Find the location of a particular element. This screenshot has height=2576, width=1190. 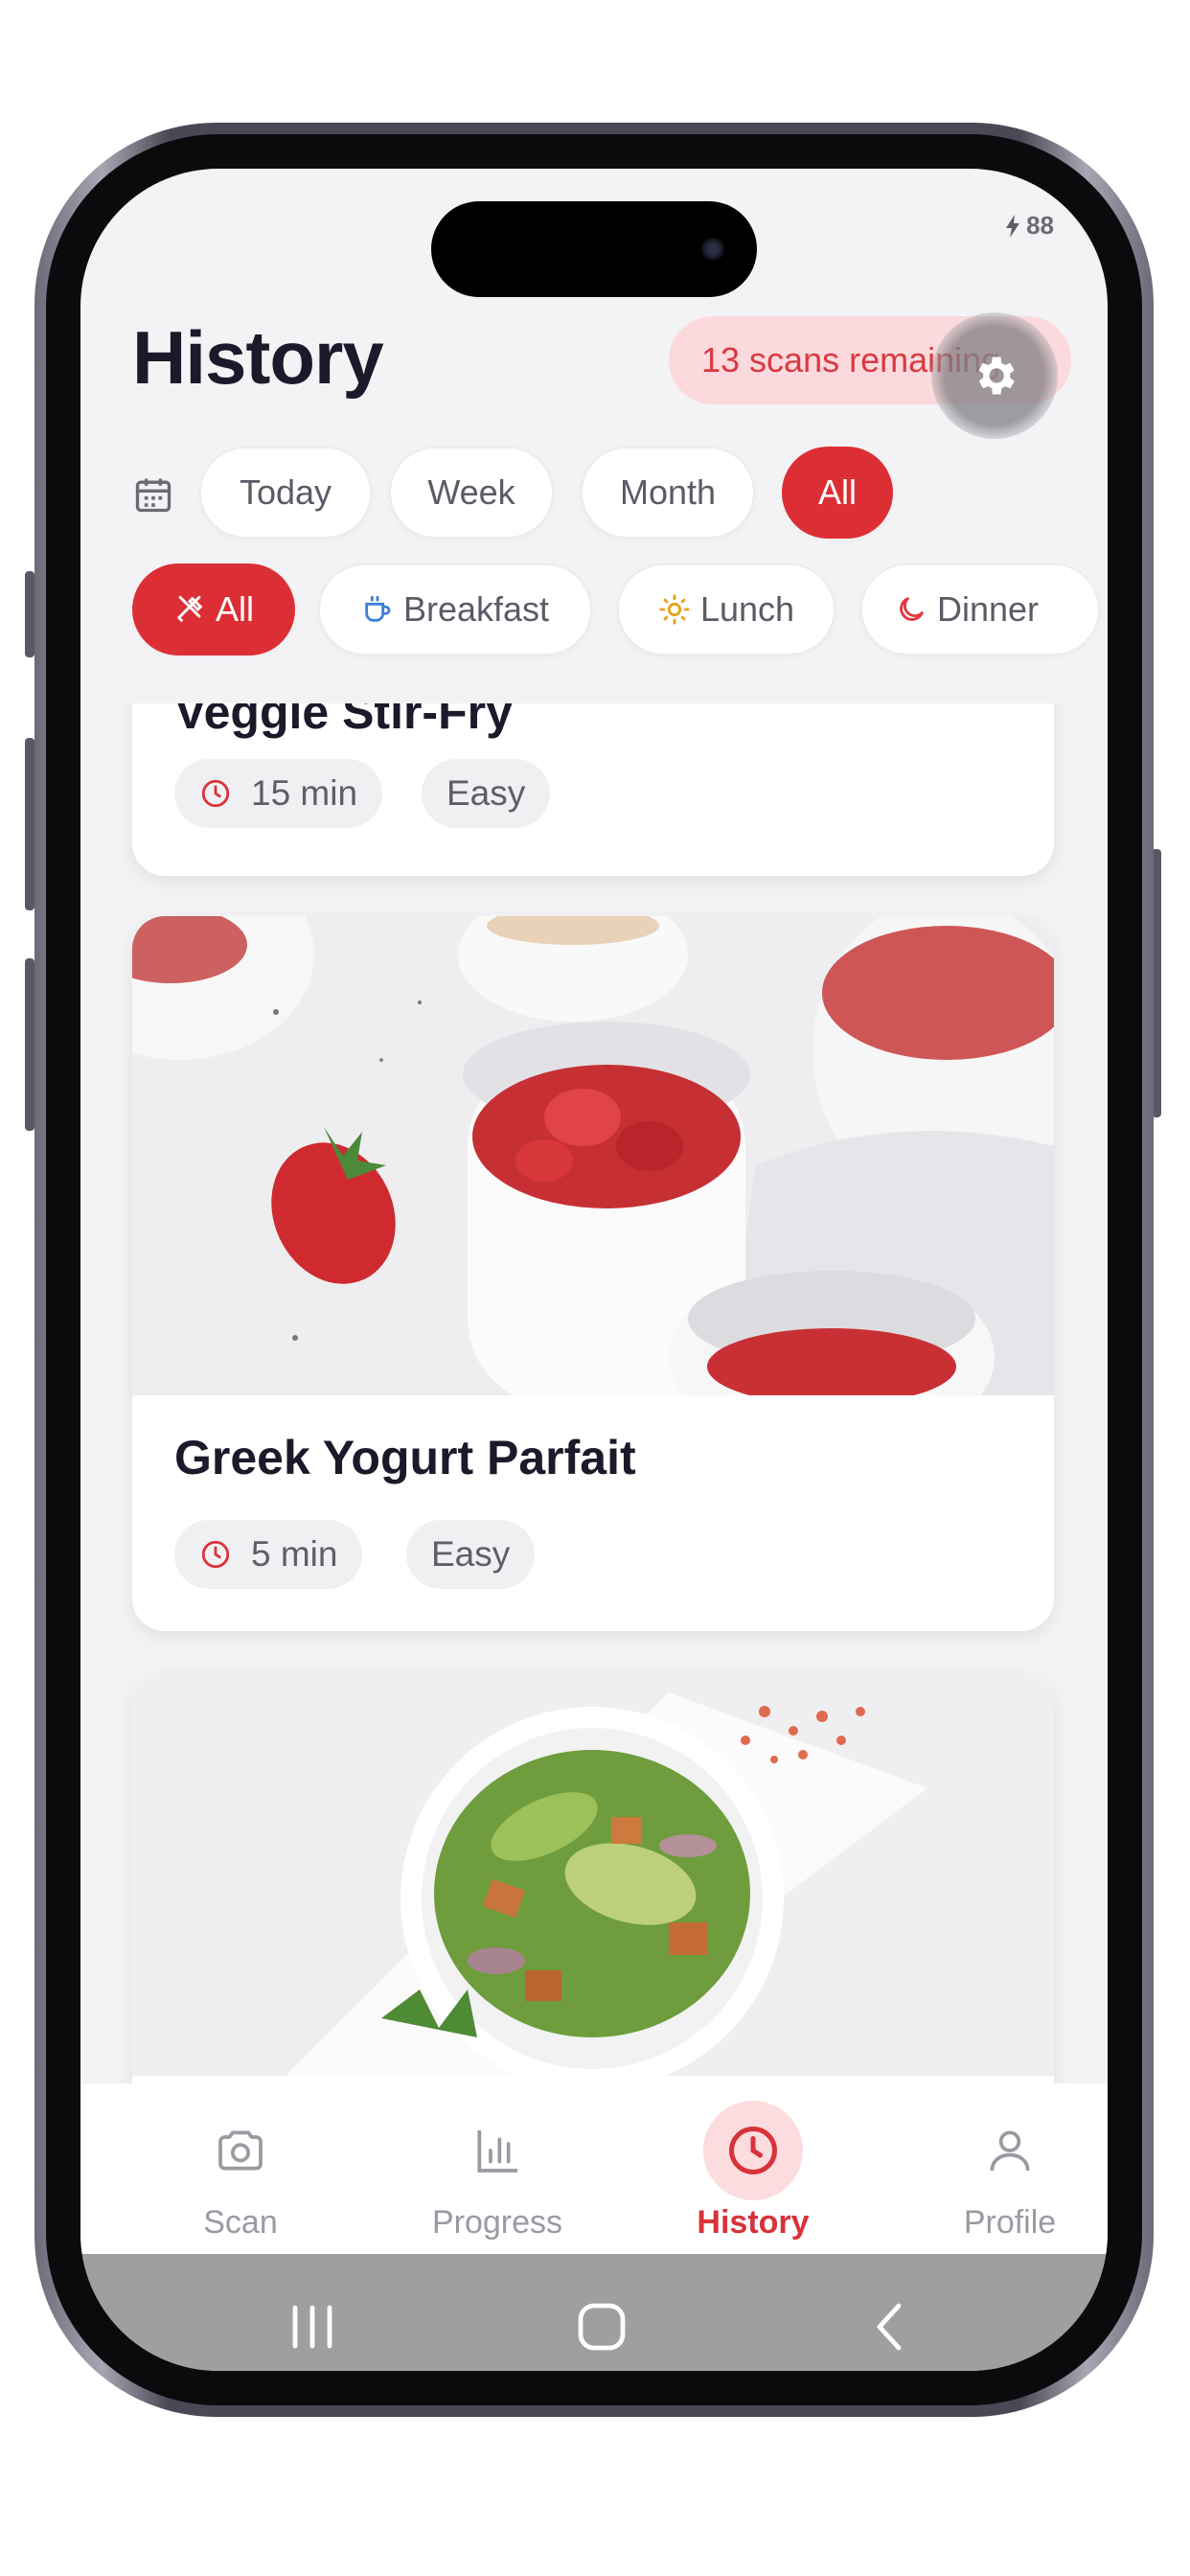

meal-filter-lunch-label: Lunch is located at coordinates (747, 609).